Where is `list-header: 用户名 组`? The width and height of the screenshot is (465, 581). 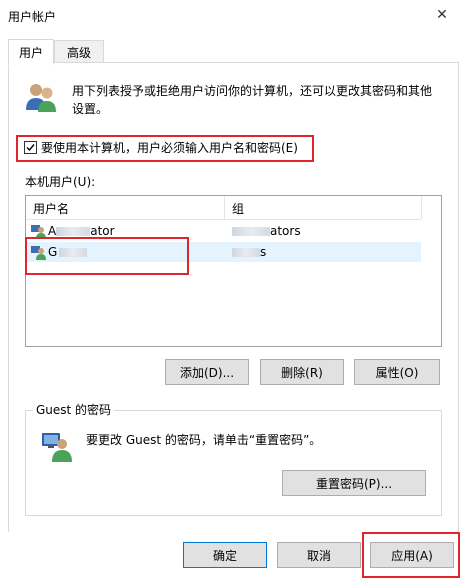 list-header: 用户名 组 is located at coordinates (224, 208).